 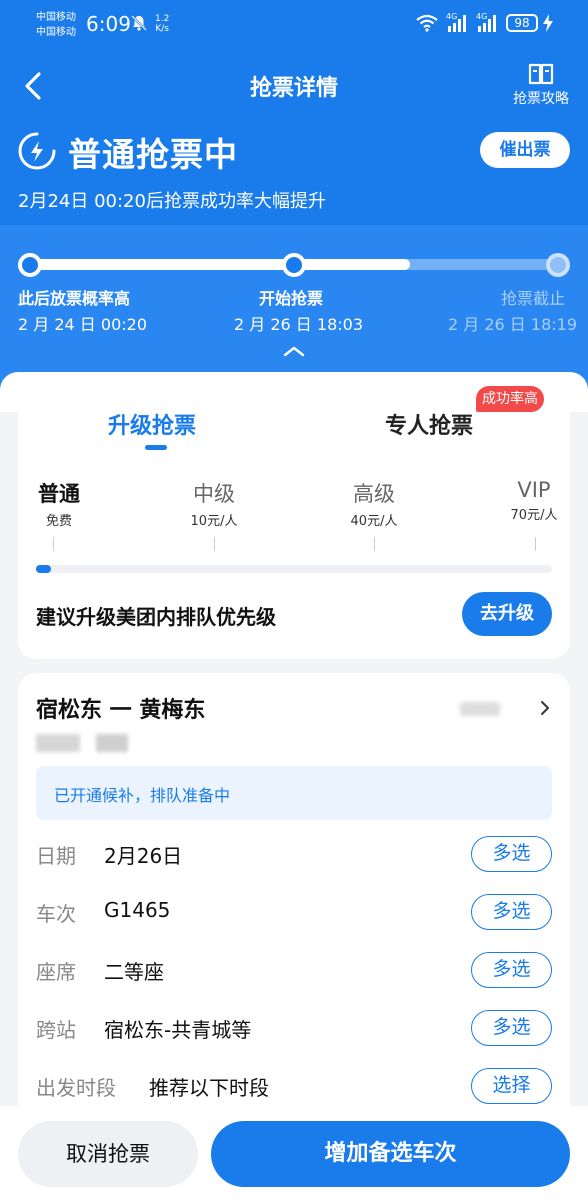 What do you see at coordinates (541, 99) in the screenshot?
I see `guide-label: 抢票攻略` at bounding box center [541, 99].